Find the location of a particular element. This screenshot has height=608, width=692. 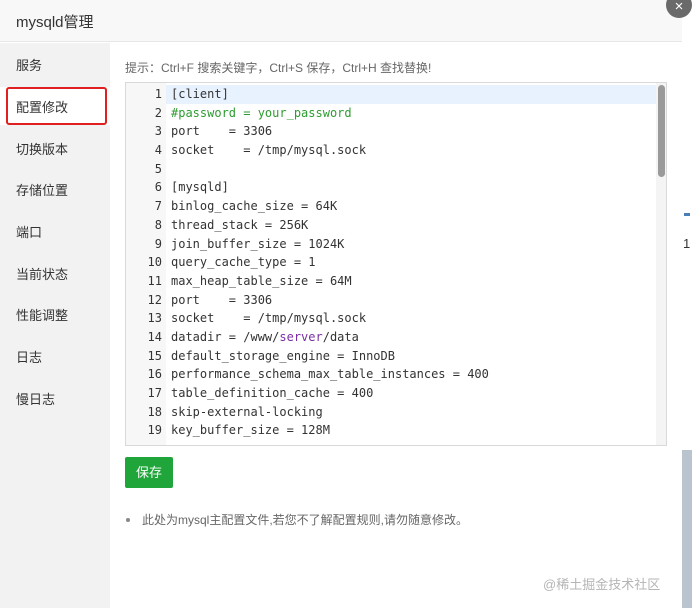

line-number: 9 is located at coordinates (158, 243).